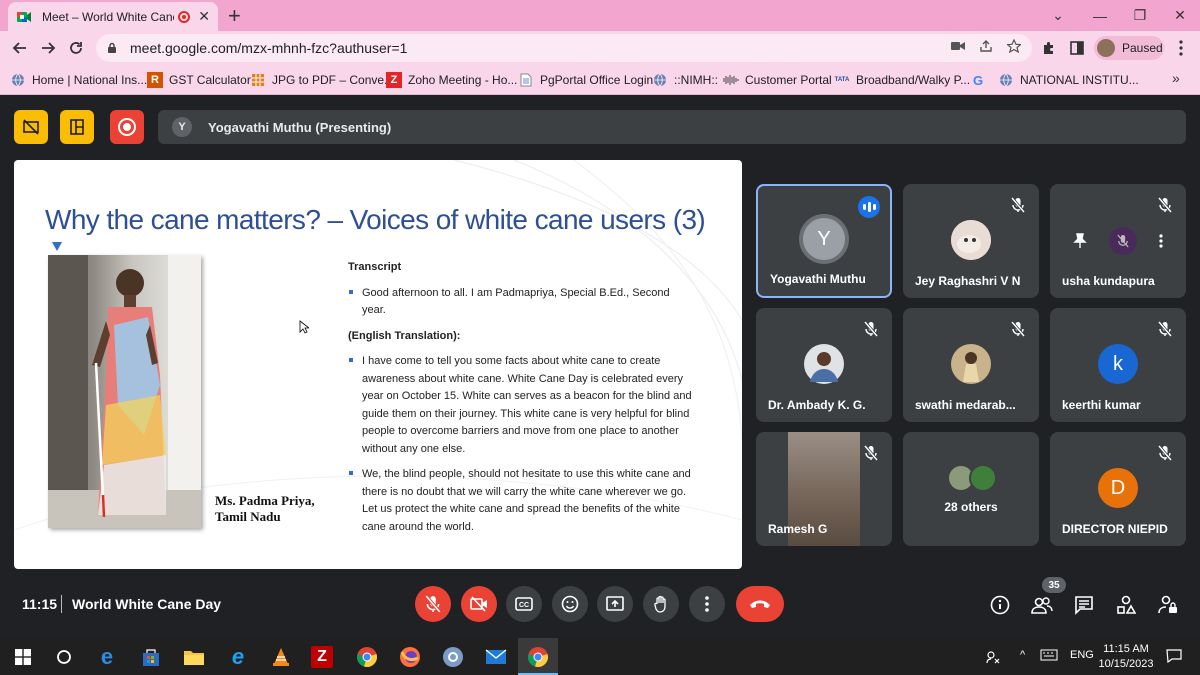  Describe the element at coordinates (151, 657) in the screenshot. I see `store-icon` at that location.